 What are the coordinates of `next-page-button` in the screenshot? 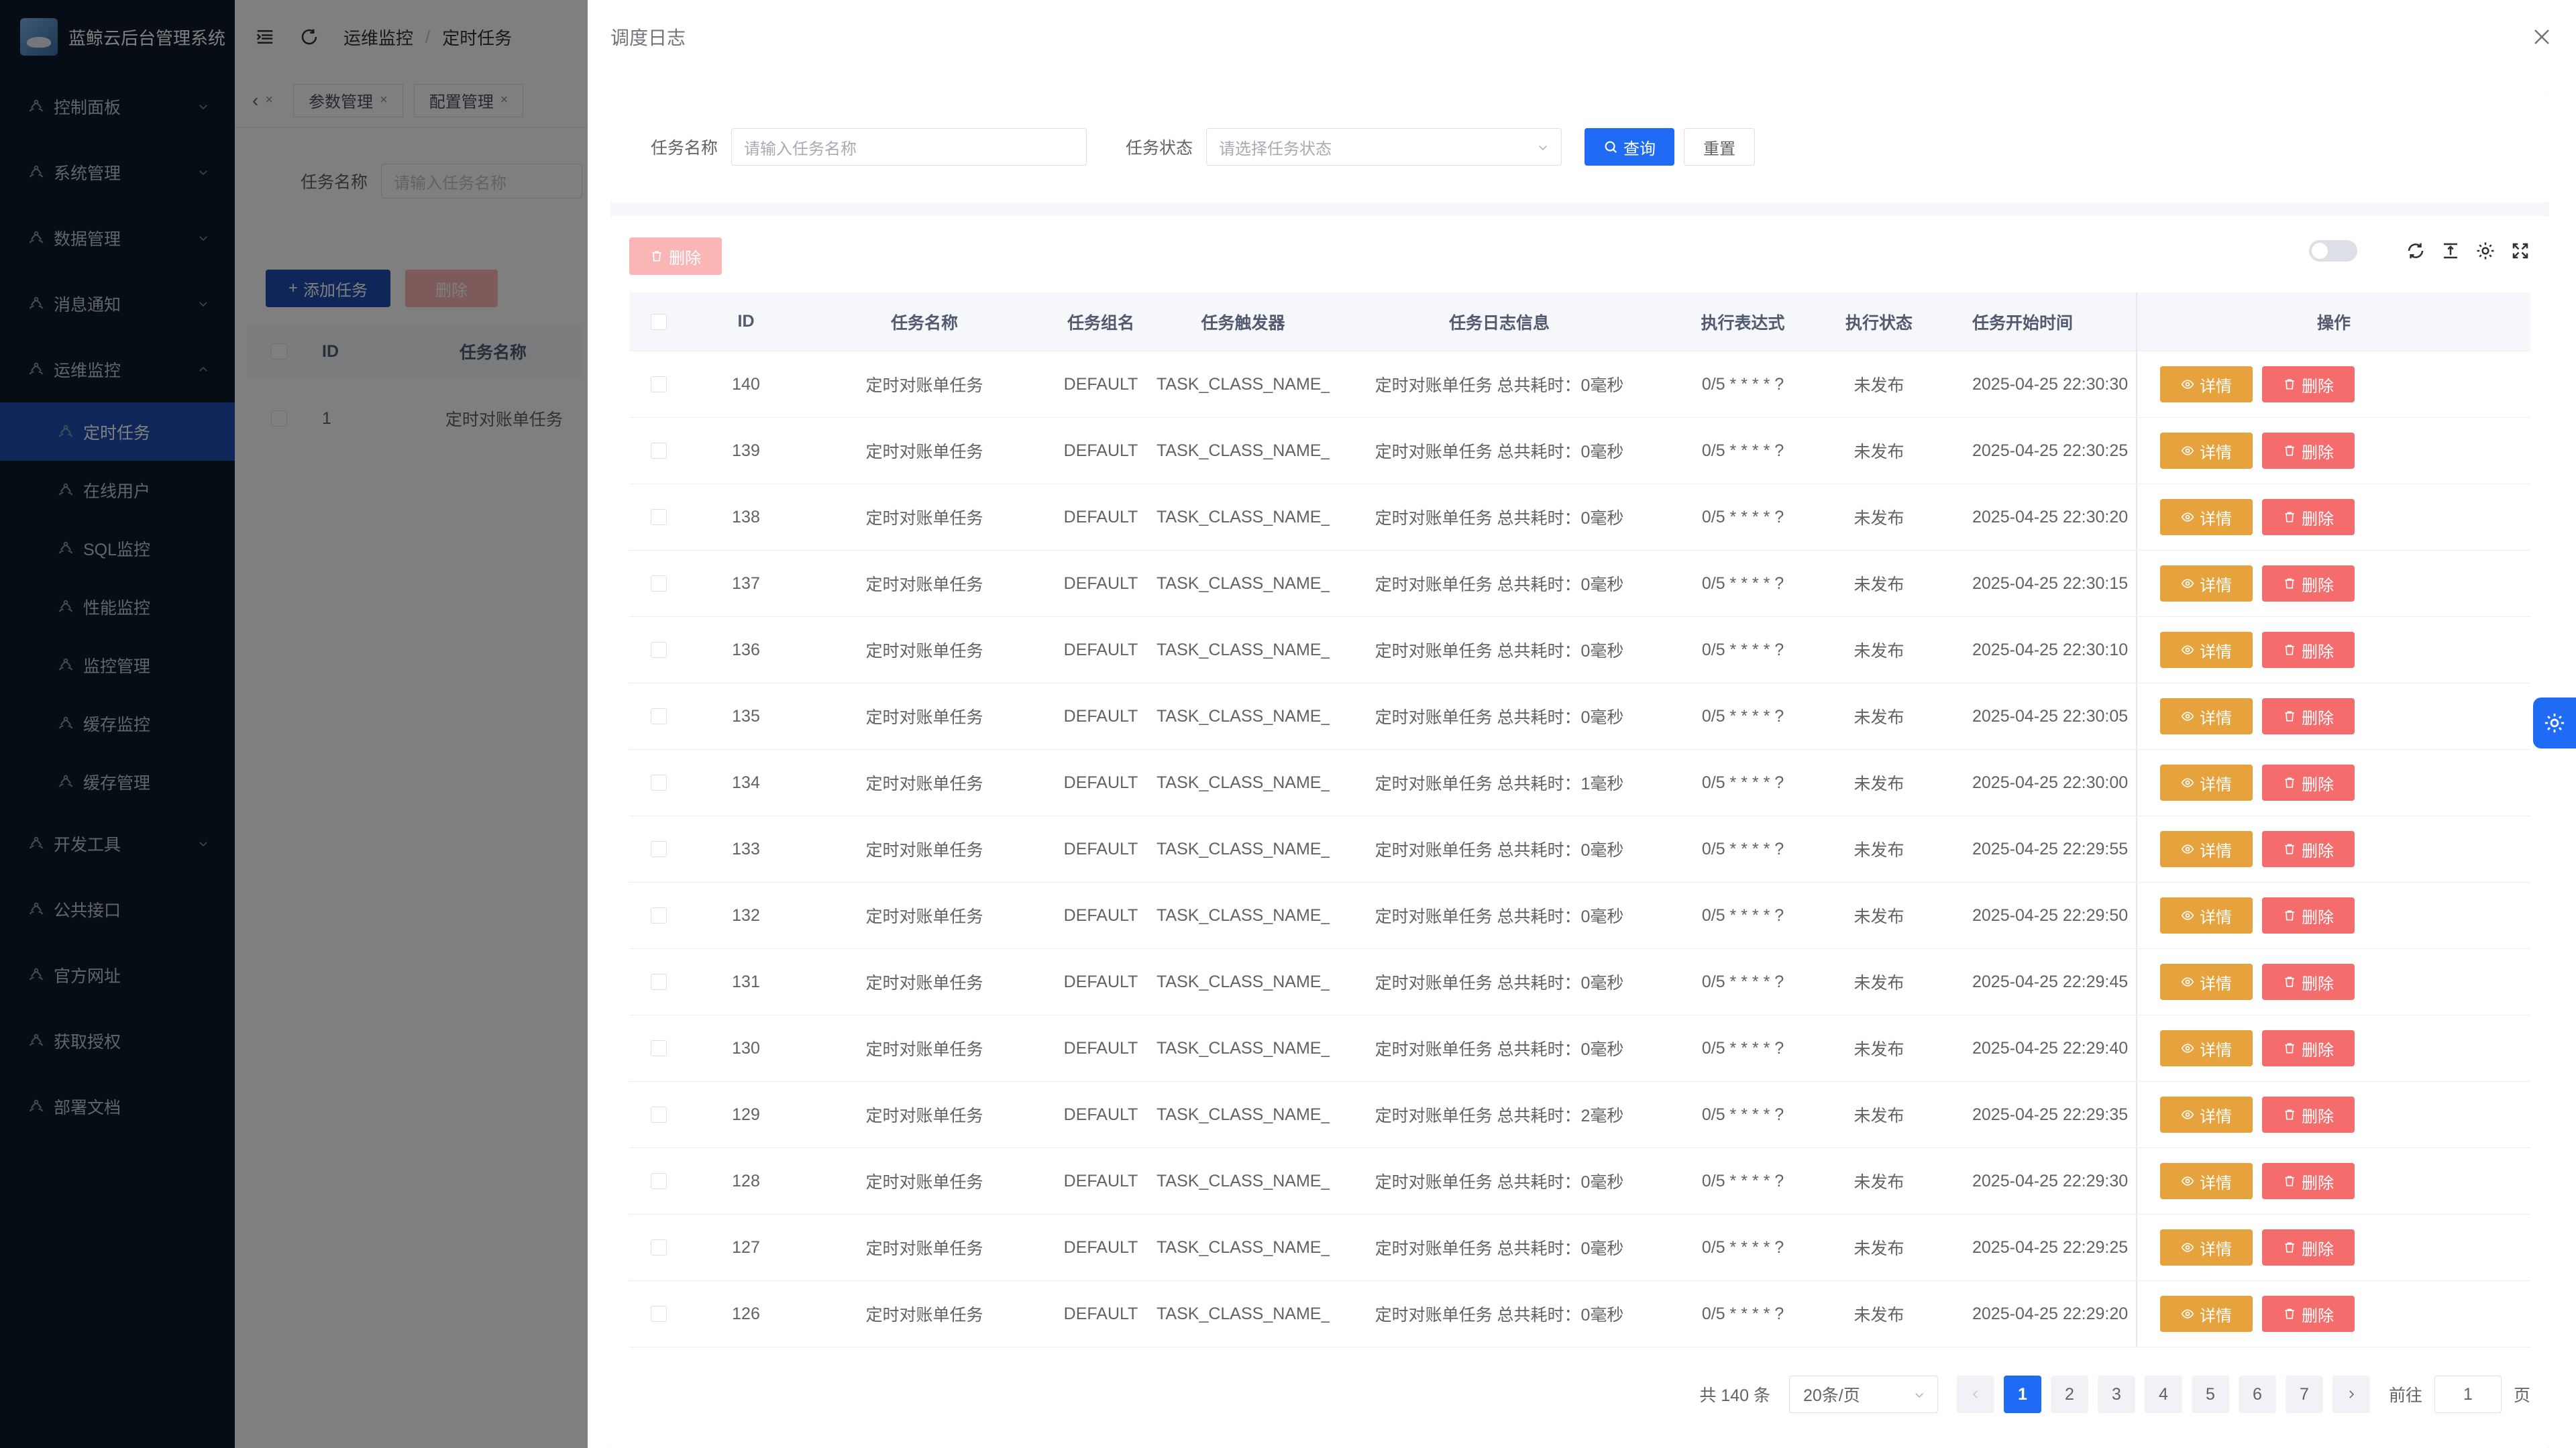 It's located at (2351, 1394).